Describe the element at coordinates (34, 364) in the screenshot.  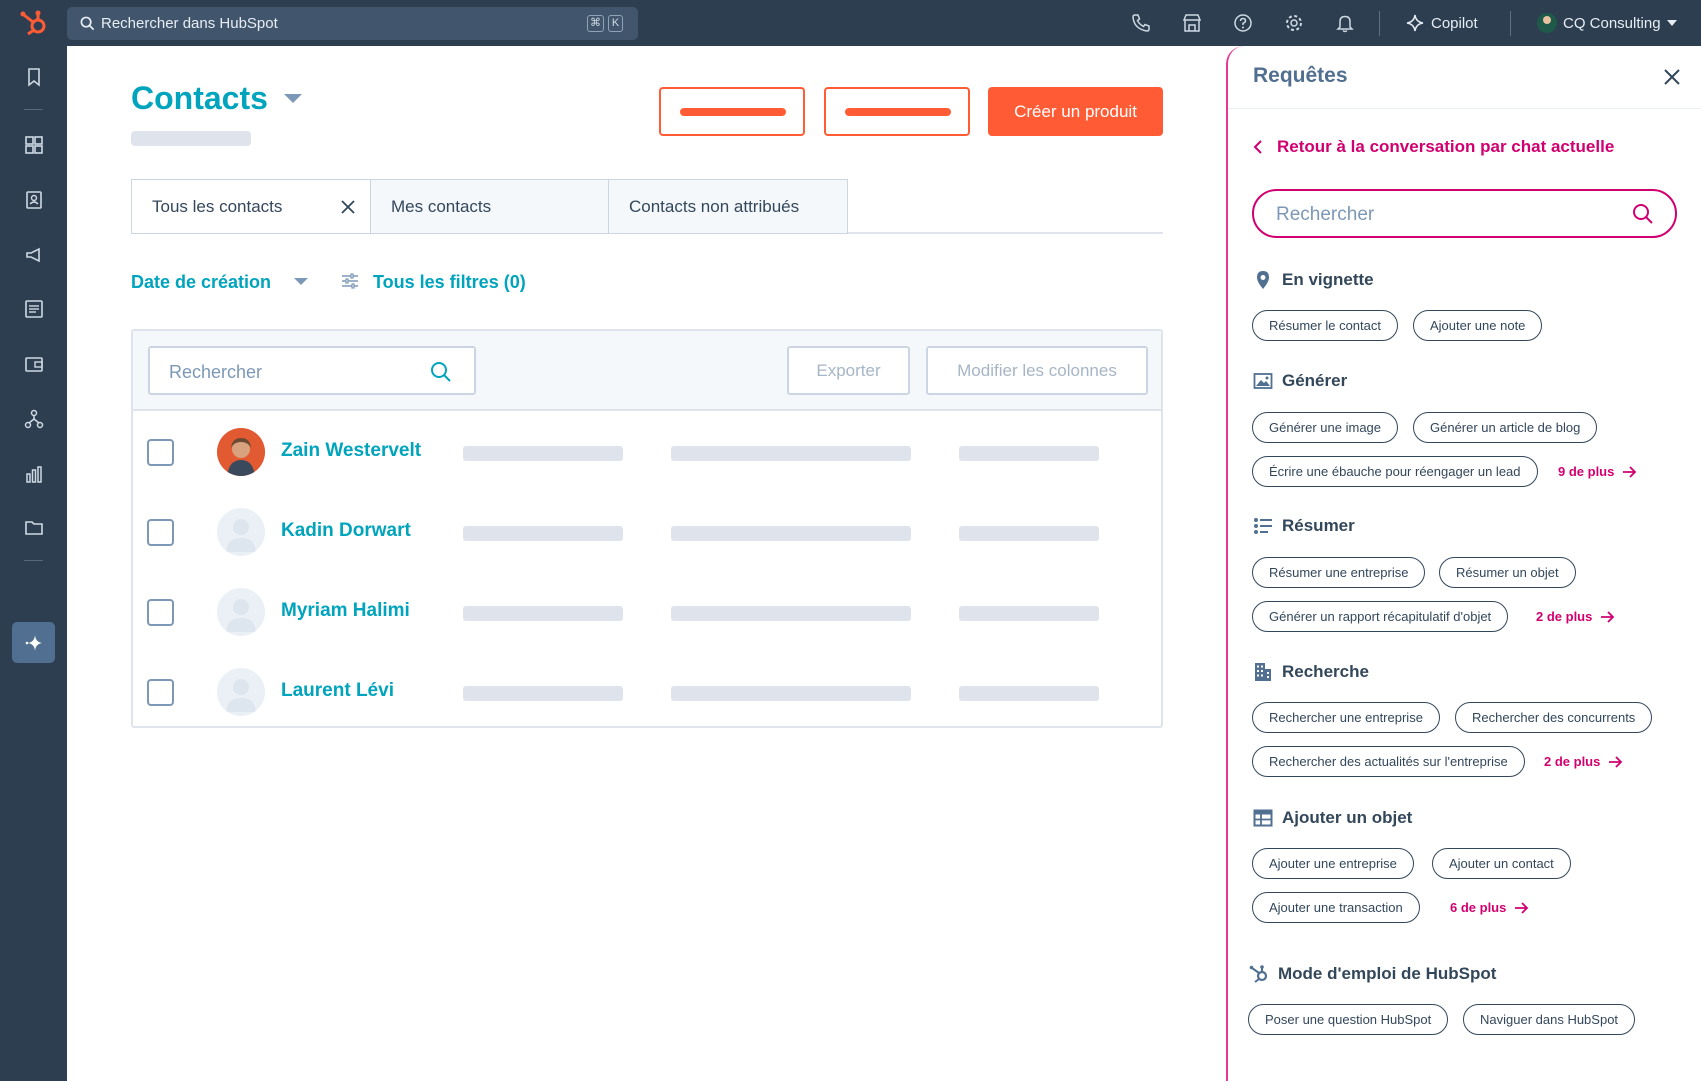
I see `commerce-wallet-icon` at that location.